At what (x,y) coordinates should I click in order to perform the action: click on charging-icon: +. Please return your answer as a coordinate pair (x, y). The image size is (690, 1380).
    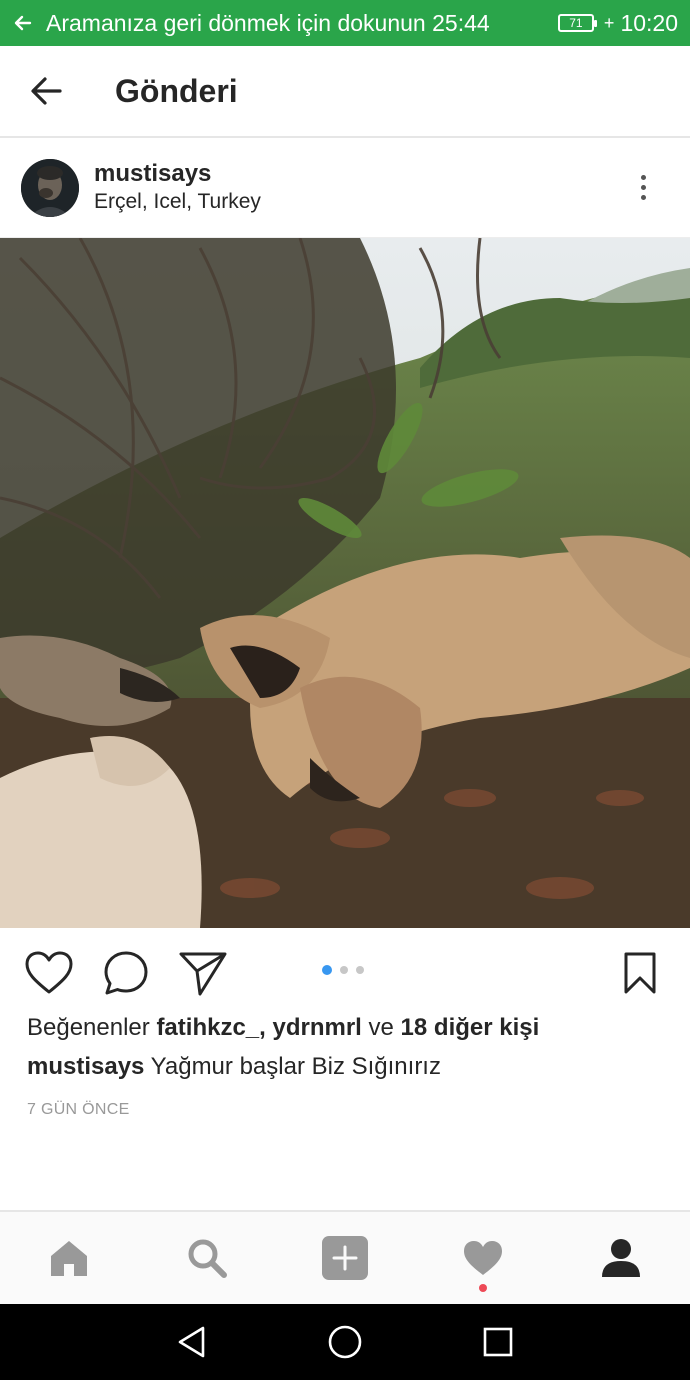
    Looking at the image, I should click on (609, 22).